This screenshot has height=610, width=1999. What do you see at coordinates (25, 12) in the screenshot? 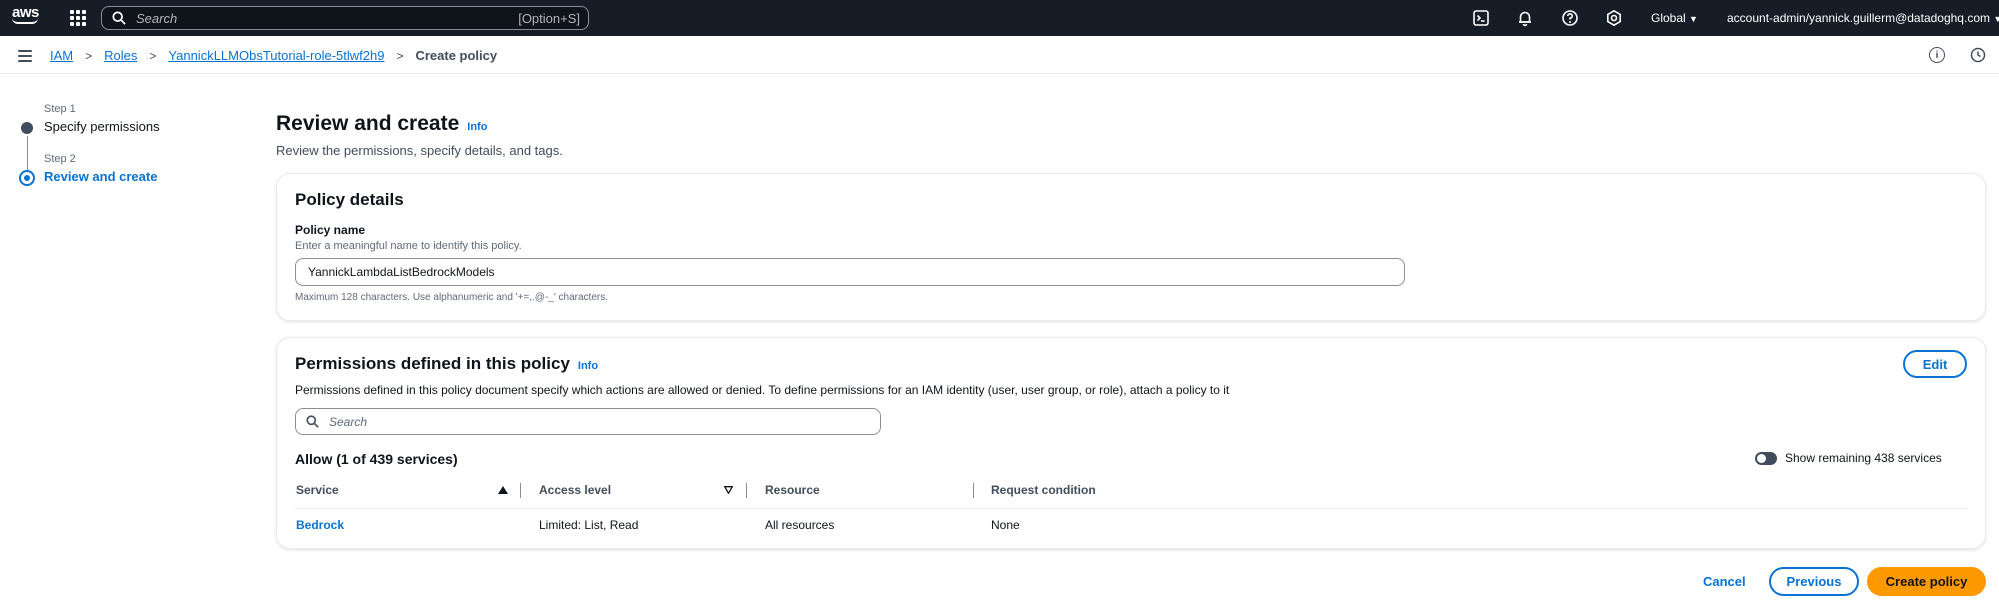
I see `aws-logo-text: aws` at bounding box center [25, 12].